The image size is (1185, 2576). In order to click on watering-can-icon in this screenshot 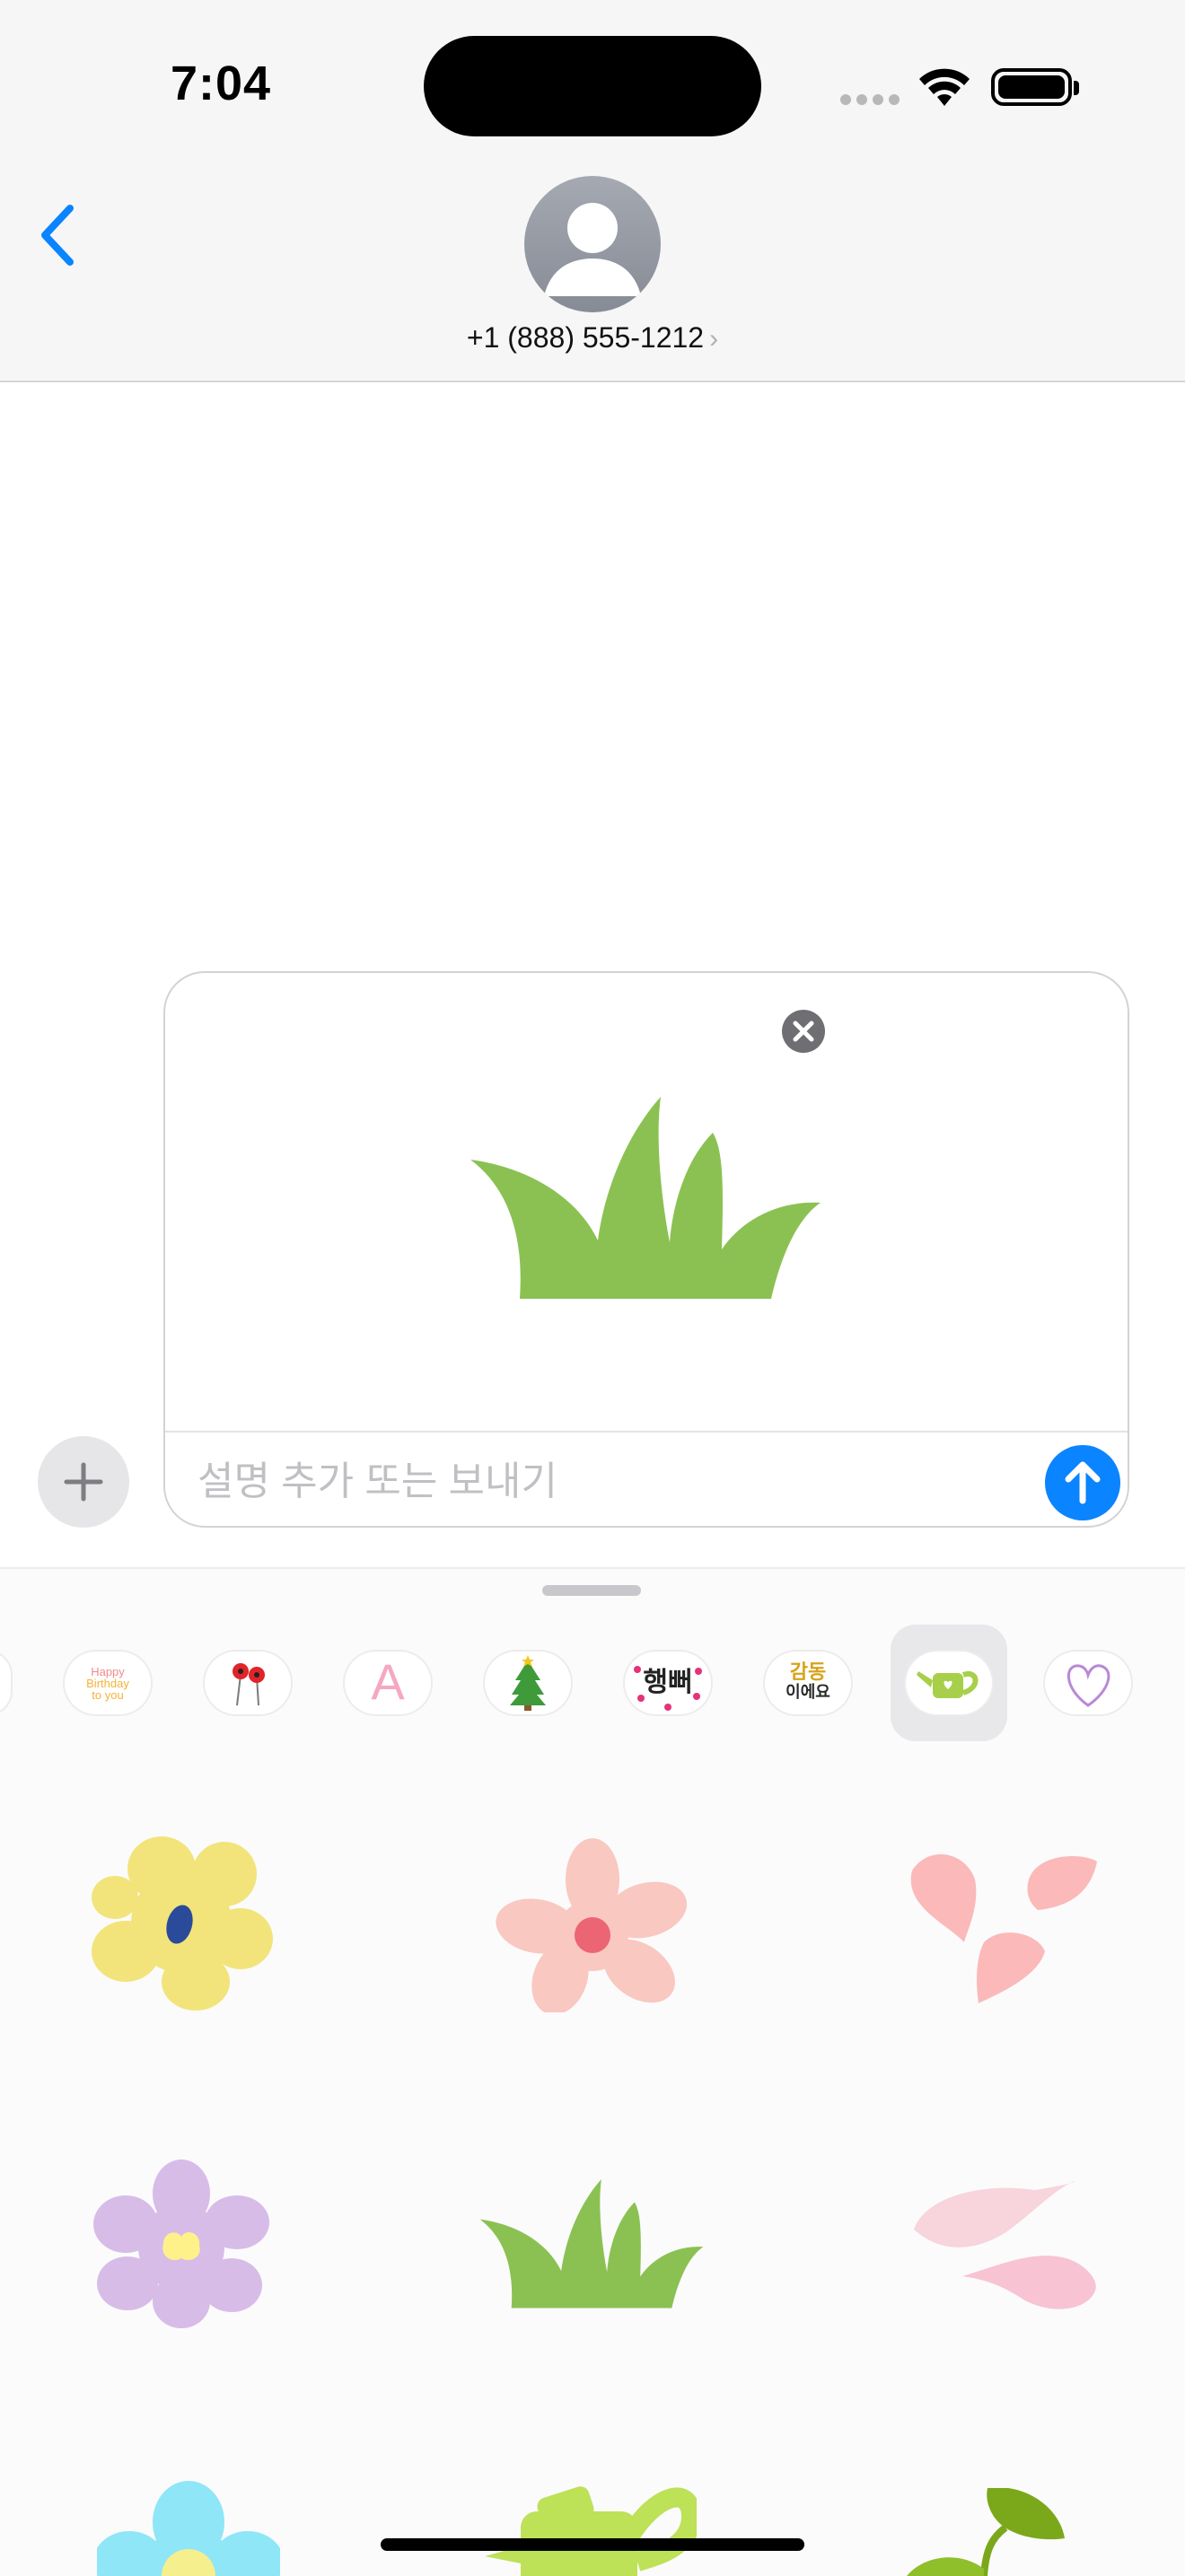, I will do `click(948, 1684)`.